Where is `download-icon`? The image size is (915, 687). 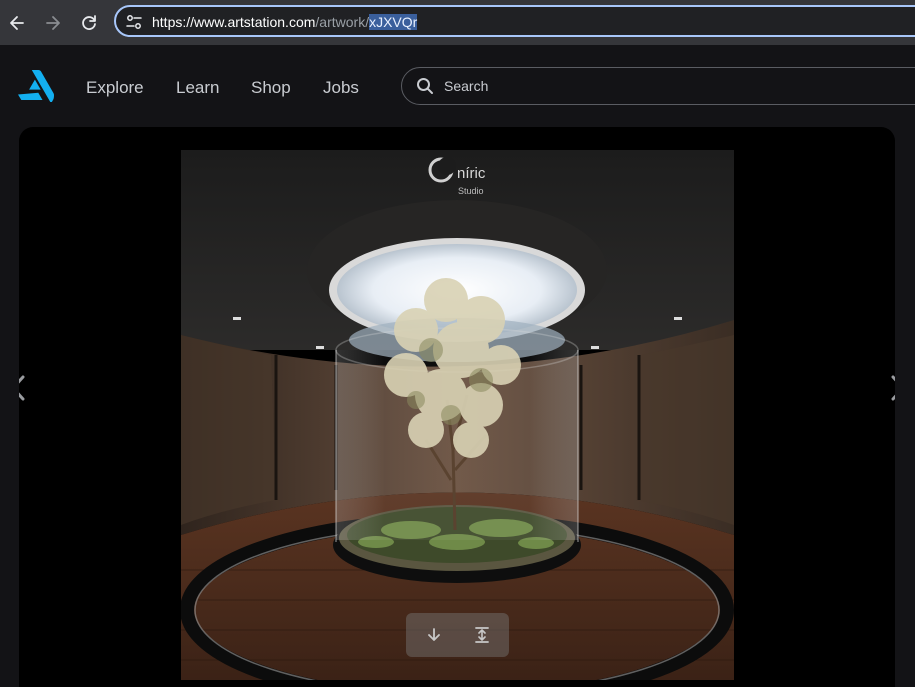
download-icon is located at coordinates (434, 635).